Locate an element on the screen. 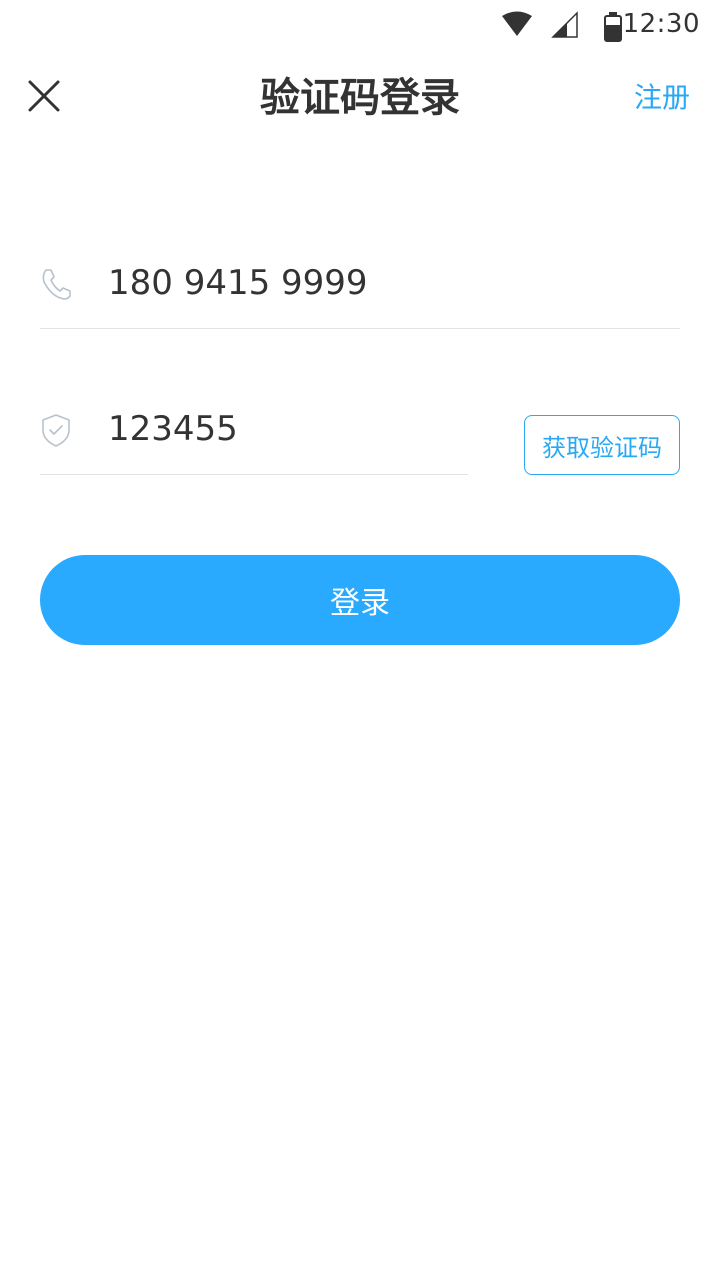 Image resolution: width=720 pixels, height=1280 pixels. phone-icon is located at coordinates (56, 284).